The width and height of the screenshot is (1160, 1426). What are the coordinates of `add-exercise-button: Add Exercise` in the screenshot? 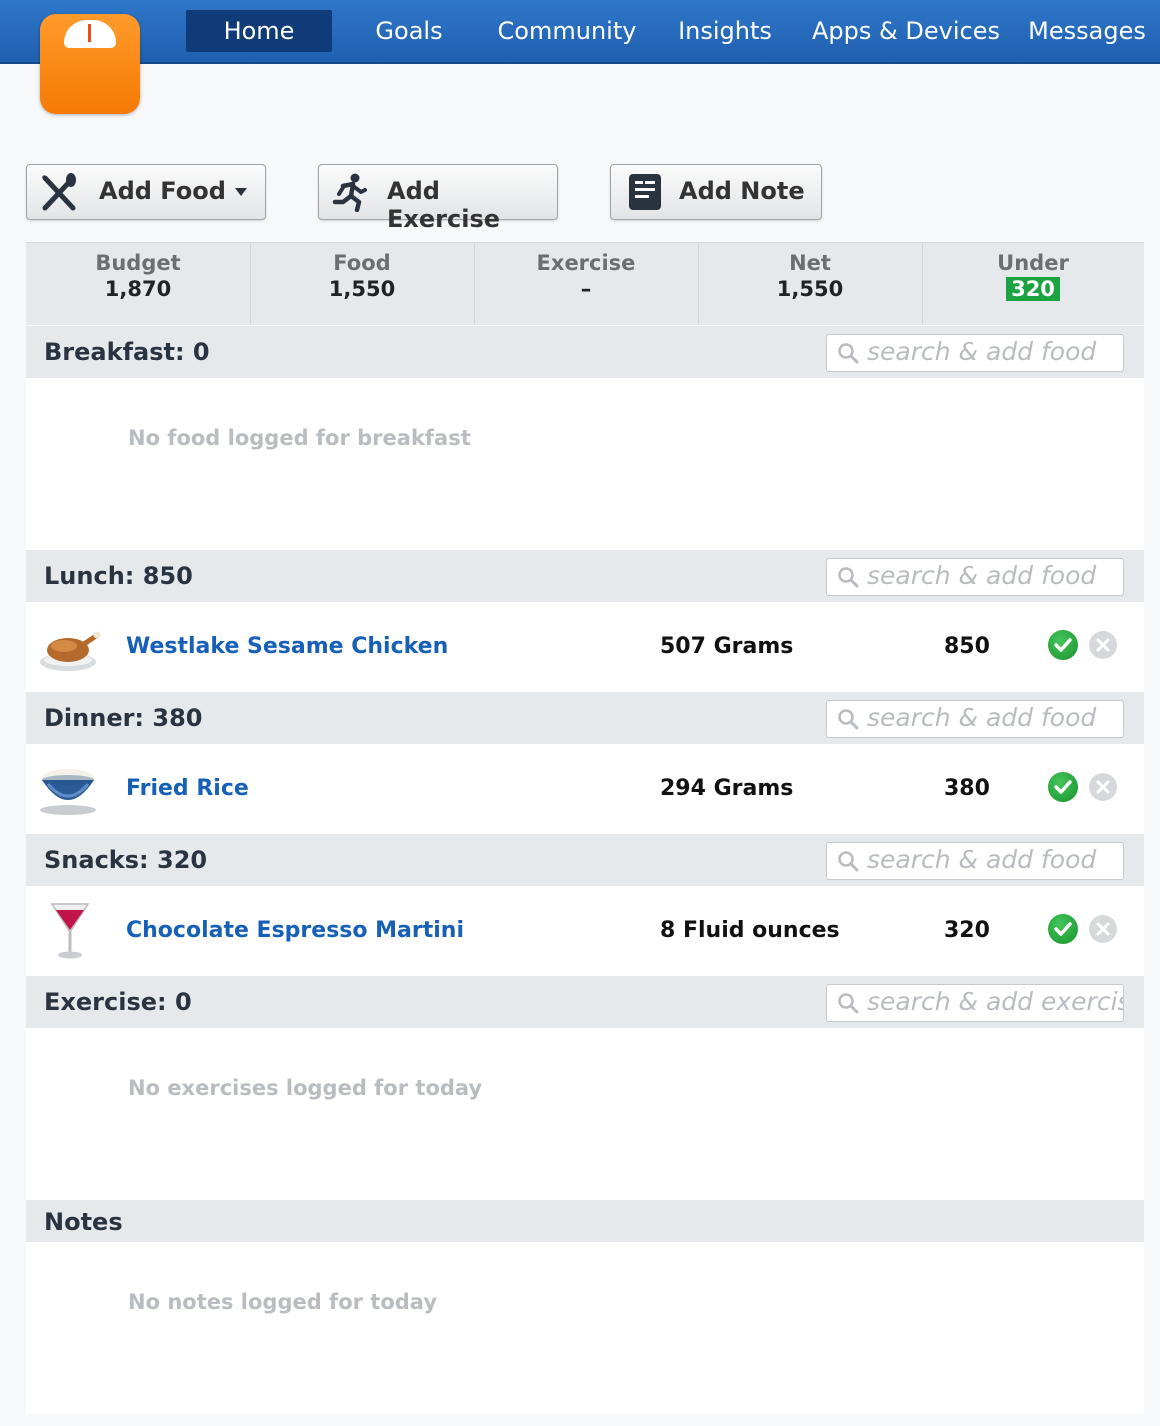 It's located at (438, 198).